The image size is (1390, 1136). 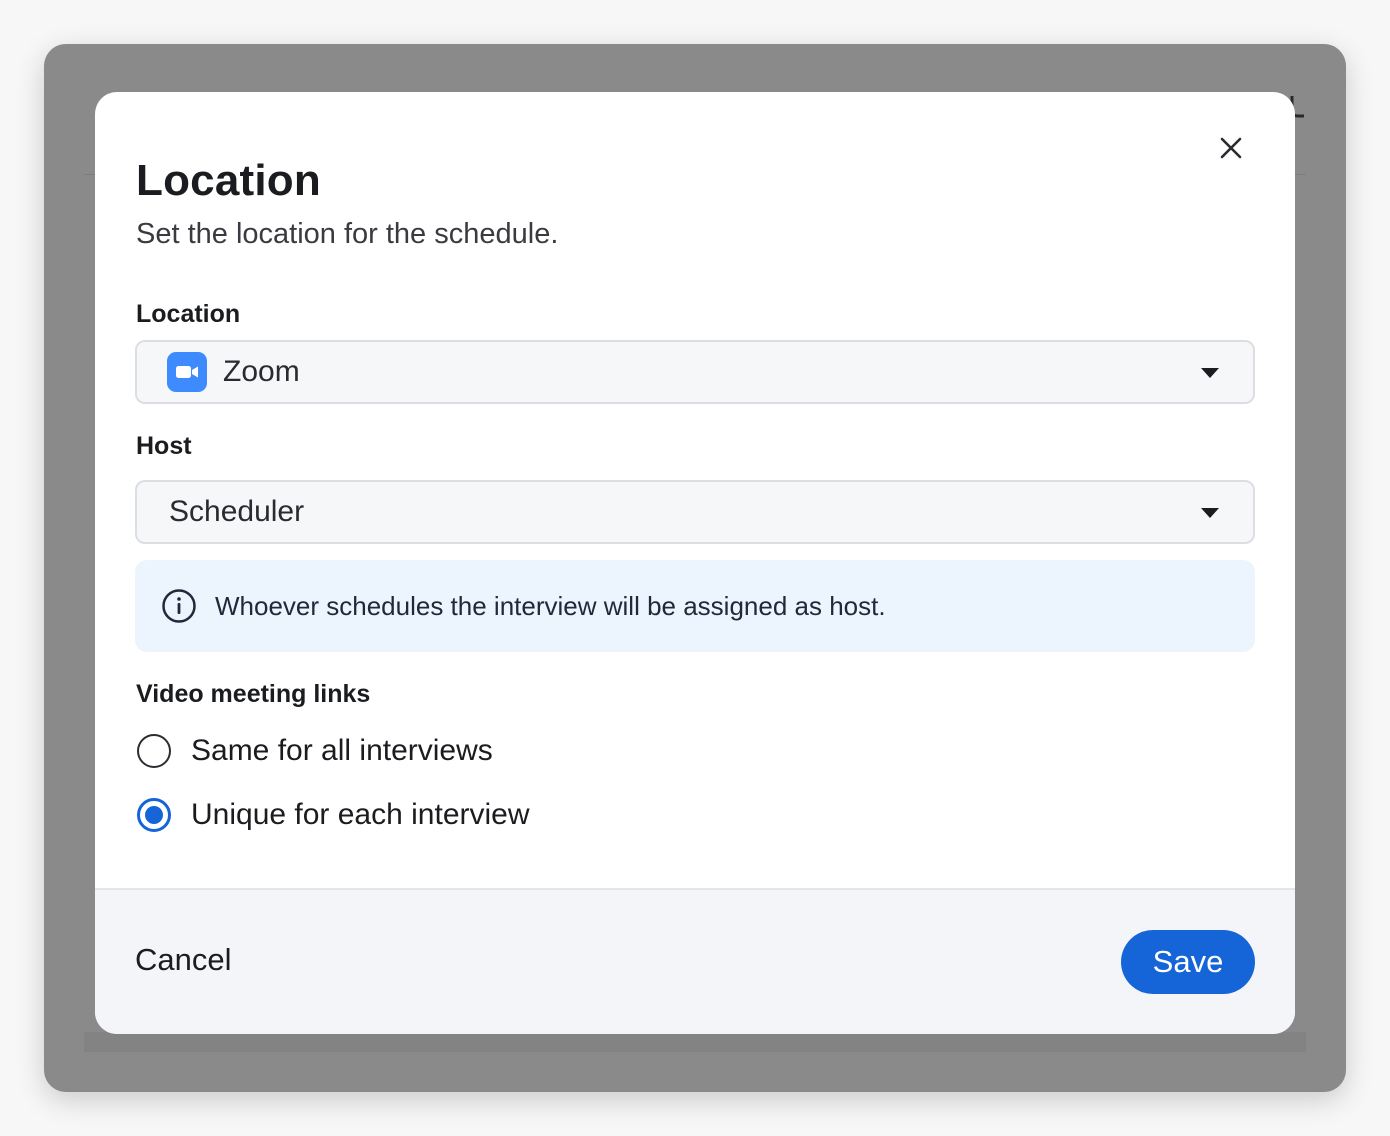 What do you see at coordinates (187, 372) in the screenshot?
I see `zoom-video-icon` at bounding box center [187, 372].